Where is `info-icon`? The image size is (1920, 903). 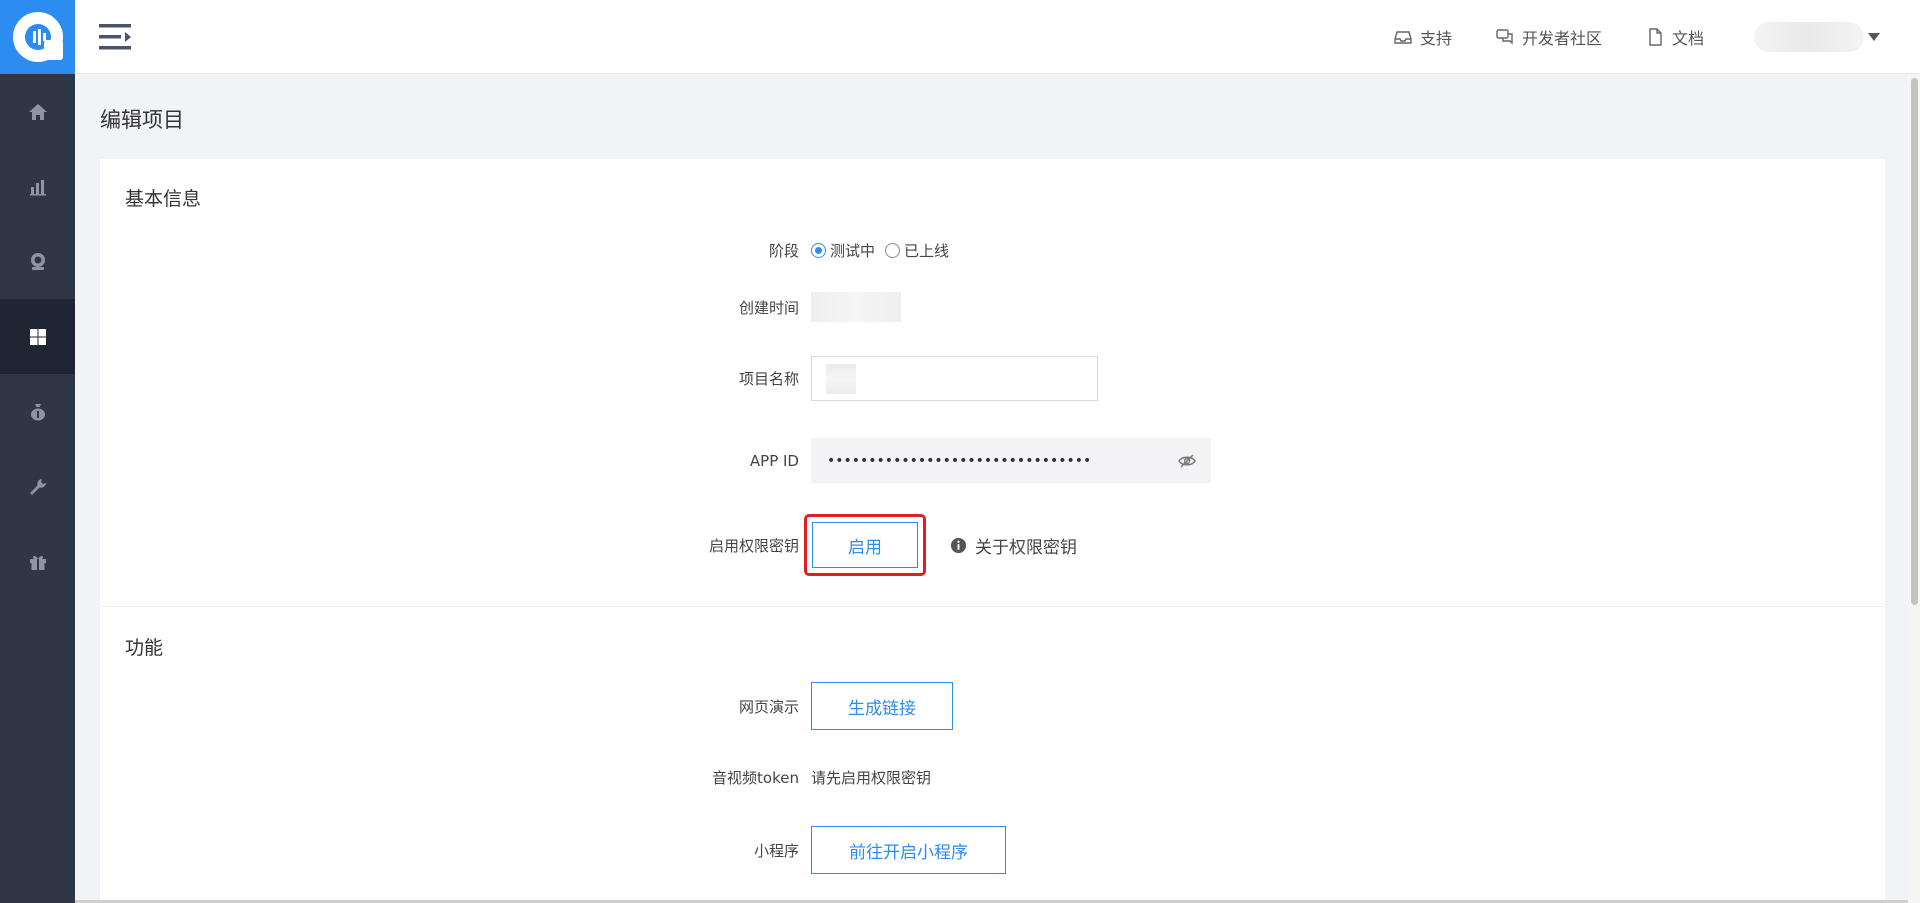
info-icon is located at coordinates (958, 545).